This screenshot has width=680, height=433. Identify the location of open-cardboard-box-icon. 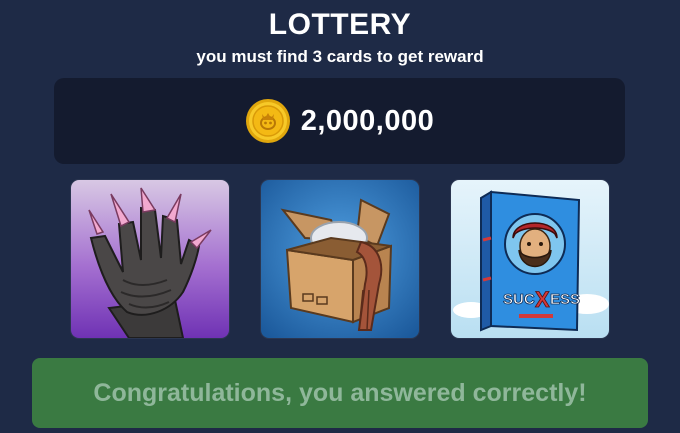
(340, 259).